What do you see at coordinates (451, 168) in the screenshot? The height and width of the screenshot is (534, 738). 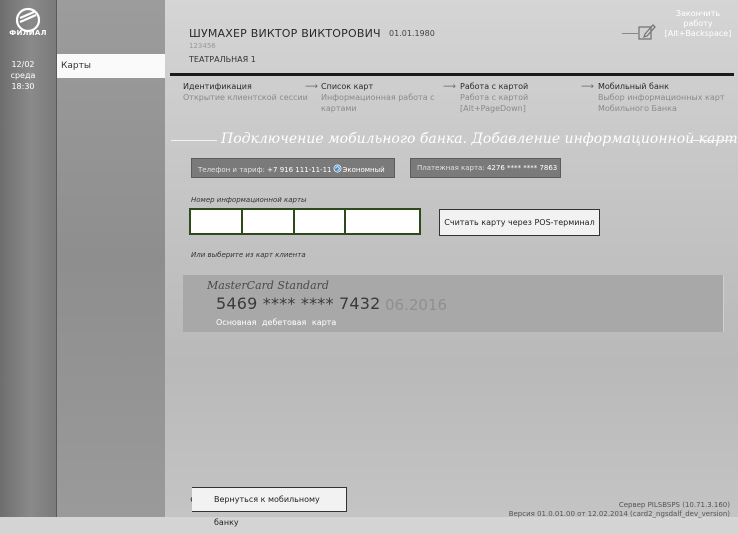 I see `payment-card-label: Платежная карта:` at bounding box center [451, 168].